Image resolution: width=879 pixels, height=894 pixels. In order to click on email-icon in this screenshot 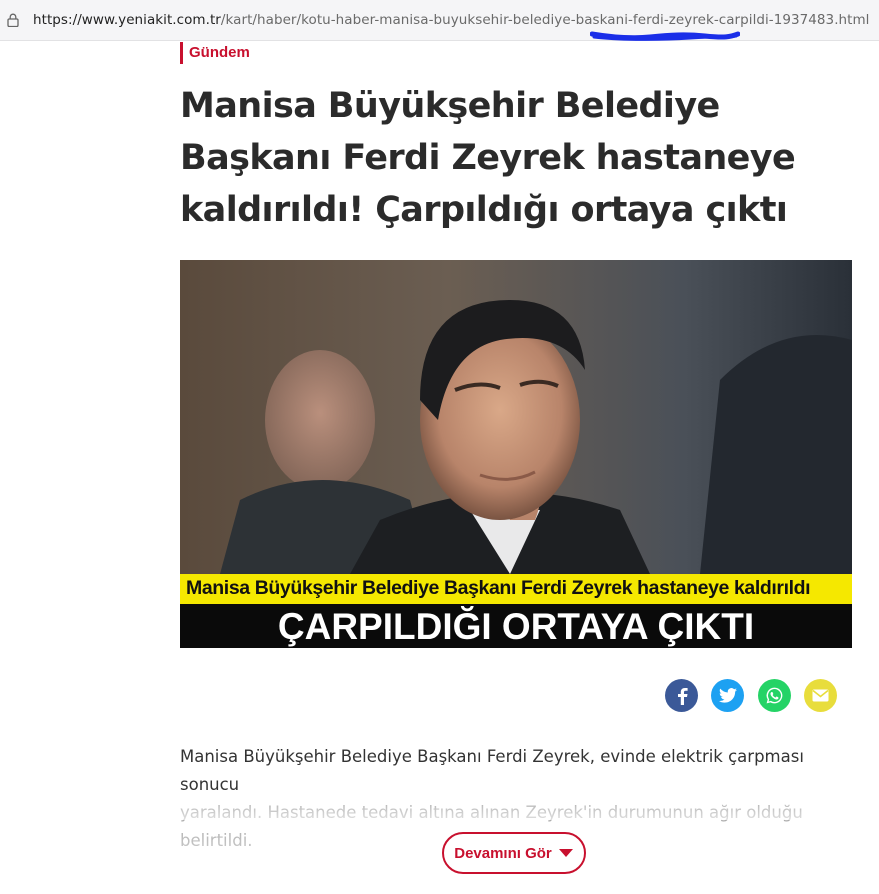, I will do `click(820, 695)`.